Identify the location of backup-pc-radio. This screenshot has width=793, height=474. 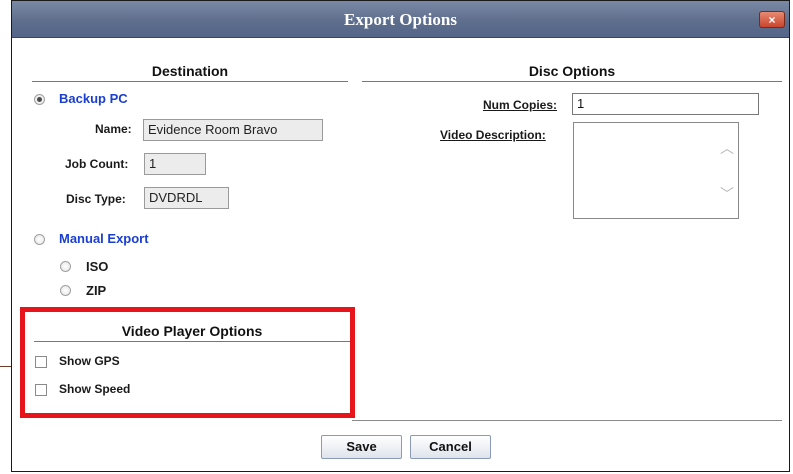
(39, 99).